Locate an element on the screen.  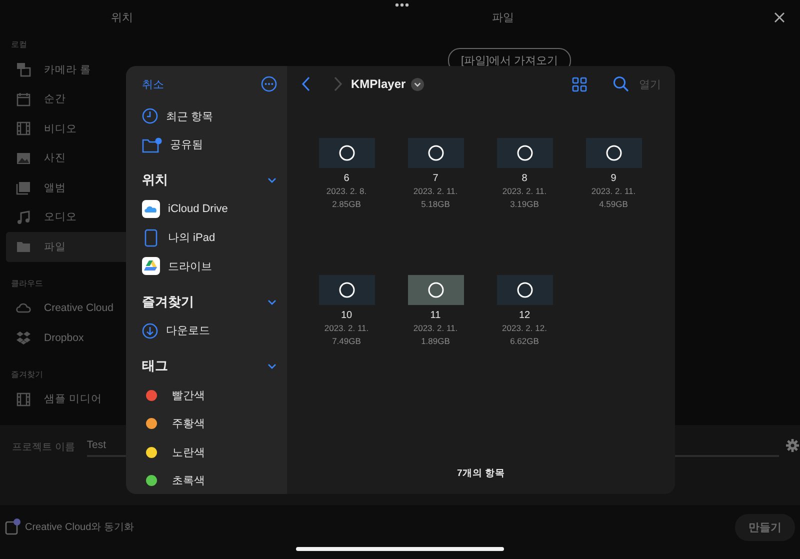
file-name: 7 is located at coordinates (435, 178).